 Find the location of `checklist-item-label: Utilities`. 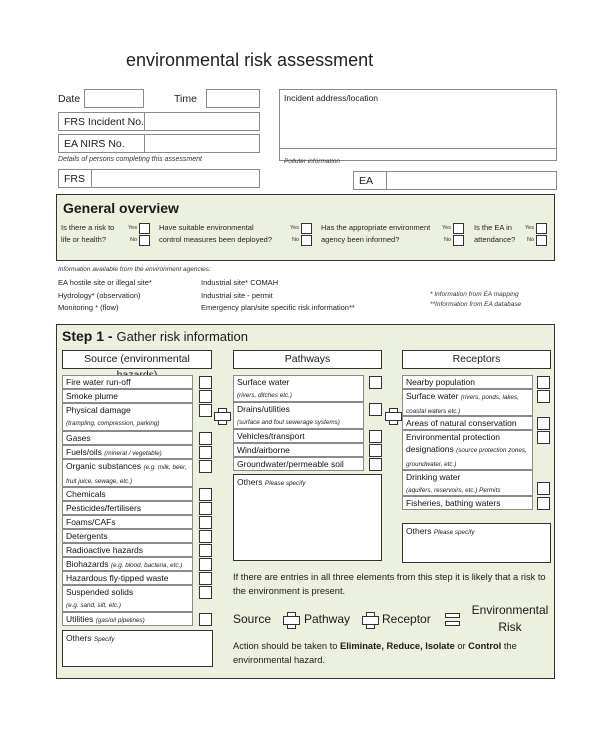

checklist-item-label: Utilities is located at coordinates (80, 619).